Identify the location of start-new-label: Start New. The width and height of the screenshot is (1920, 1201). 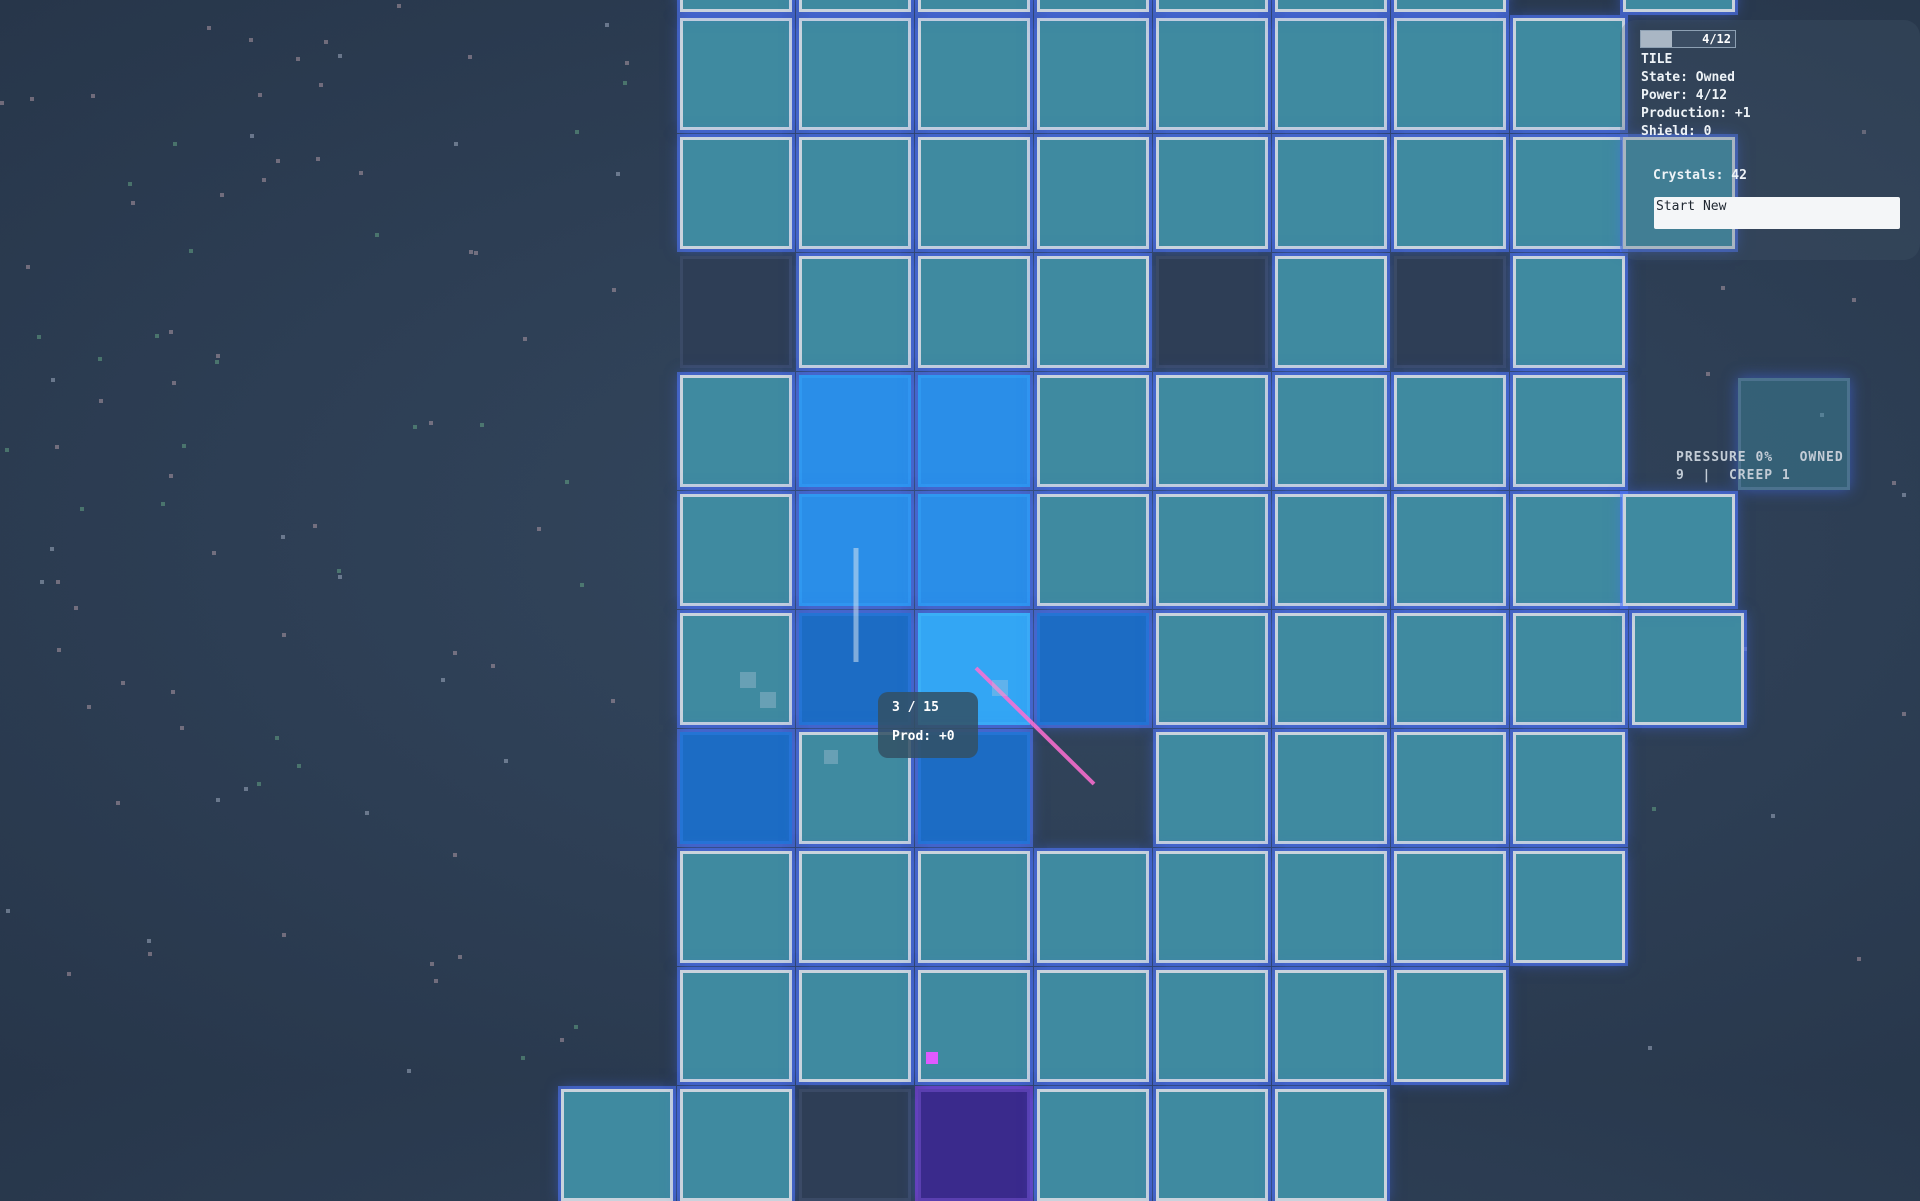
(1691, 206).